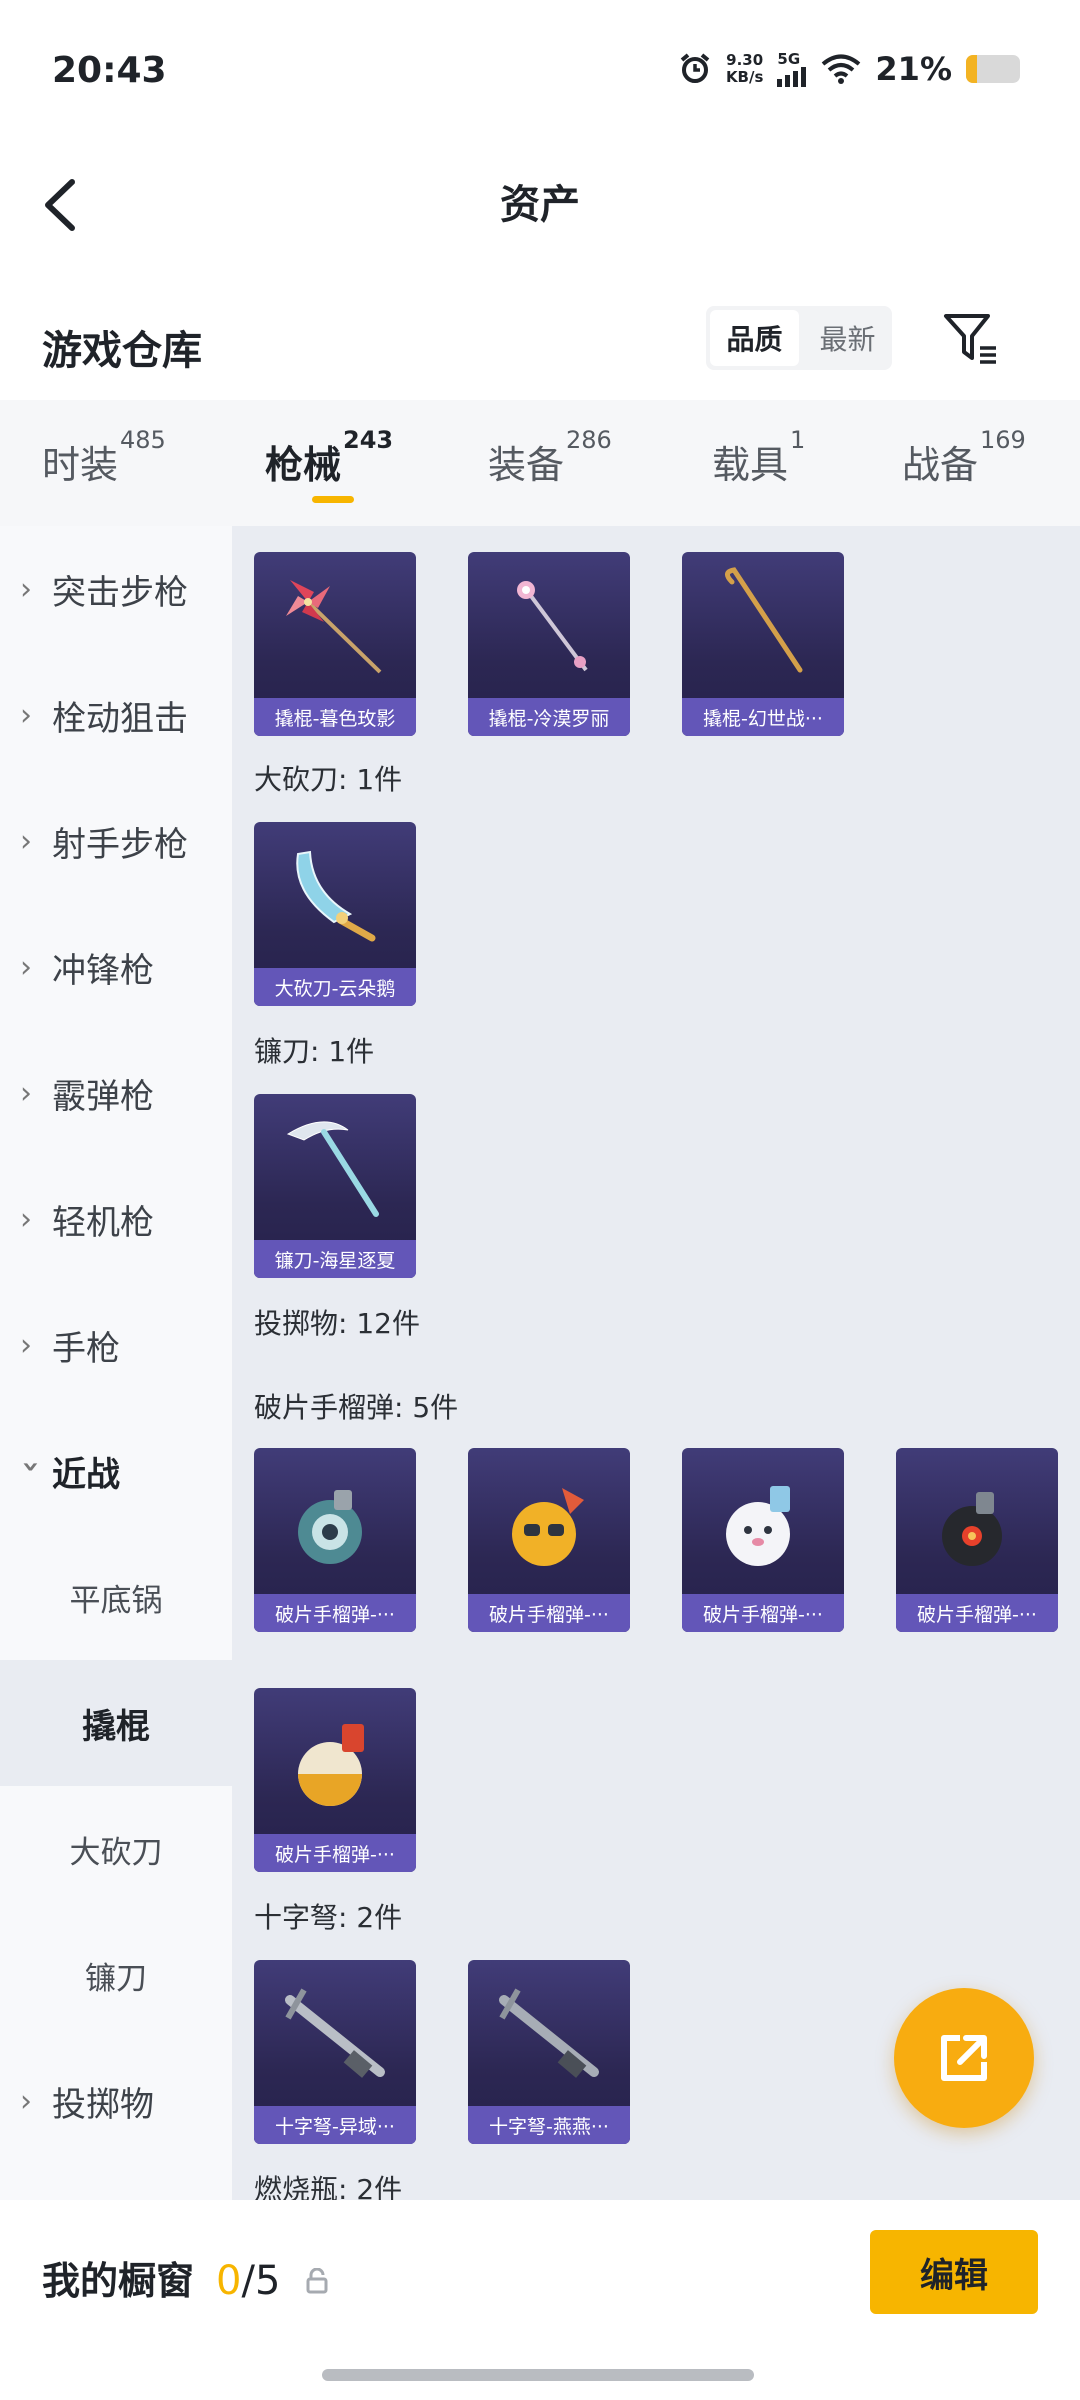  Describe the element at coordinates (122, 351) in the screenshot. I see `warehouse-title: 游戏仓库` at that location.